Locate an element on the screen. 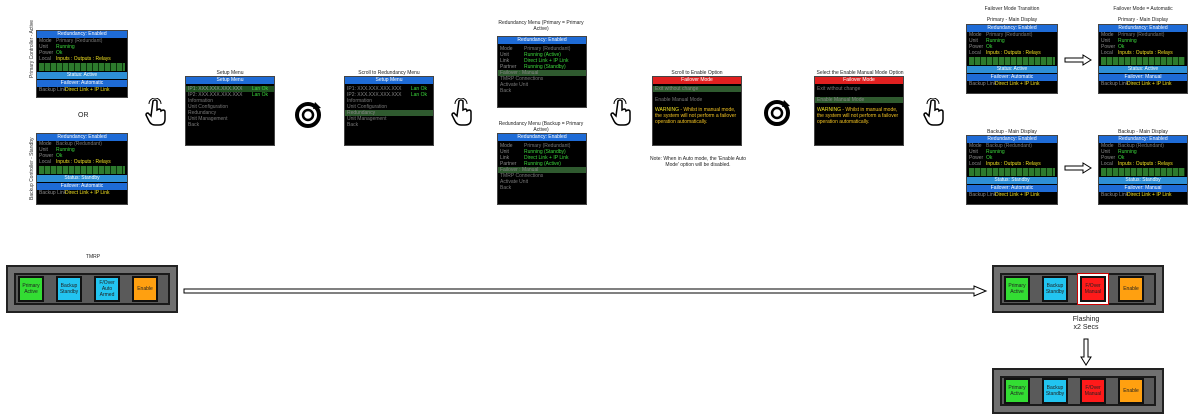 The image size is (1190, 416). down-arrow is located at coordinates (1086, 352).